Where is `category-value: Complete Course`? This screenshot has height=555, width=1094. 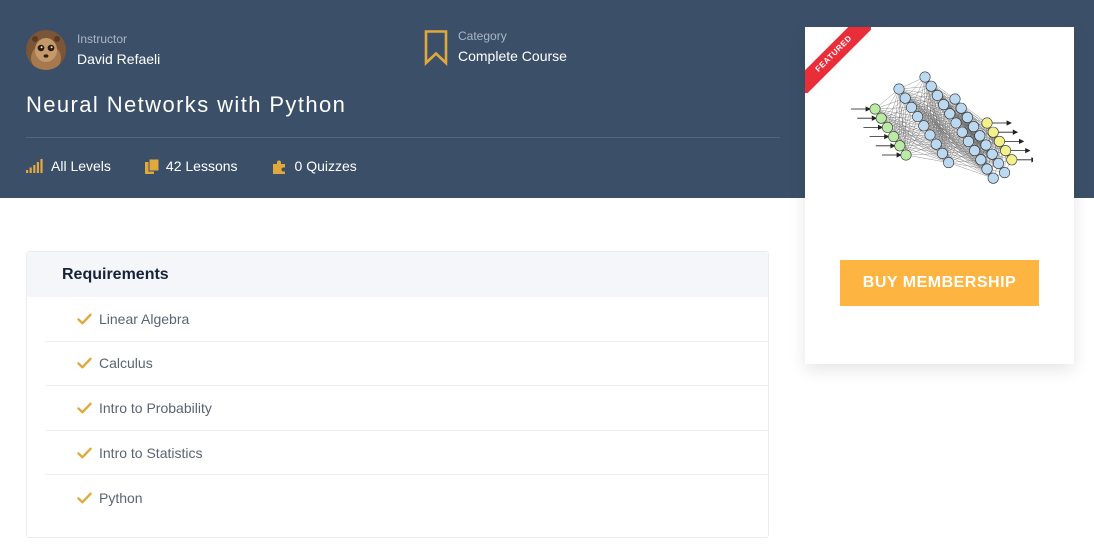 category-value: Complete Course is located at coordinates (512, 56).